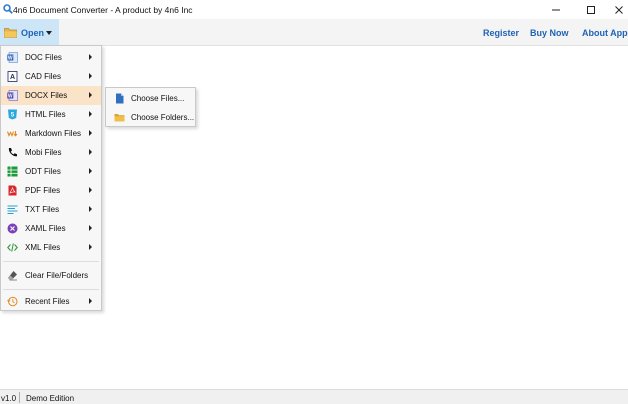 The width and height of the screenshot is (628, 404). I want to click on maximize-button, so click(591, 9).